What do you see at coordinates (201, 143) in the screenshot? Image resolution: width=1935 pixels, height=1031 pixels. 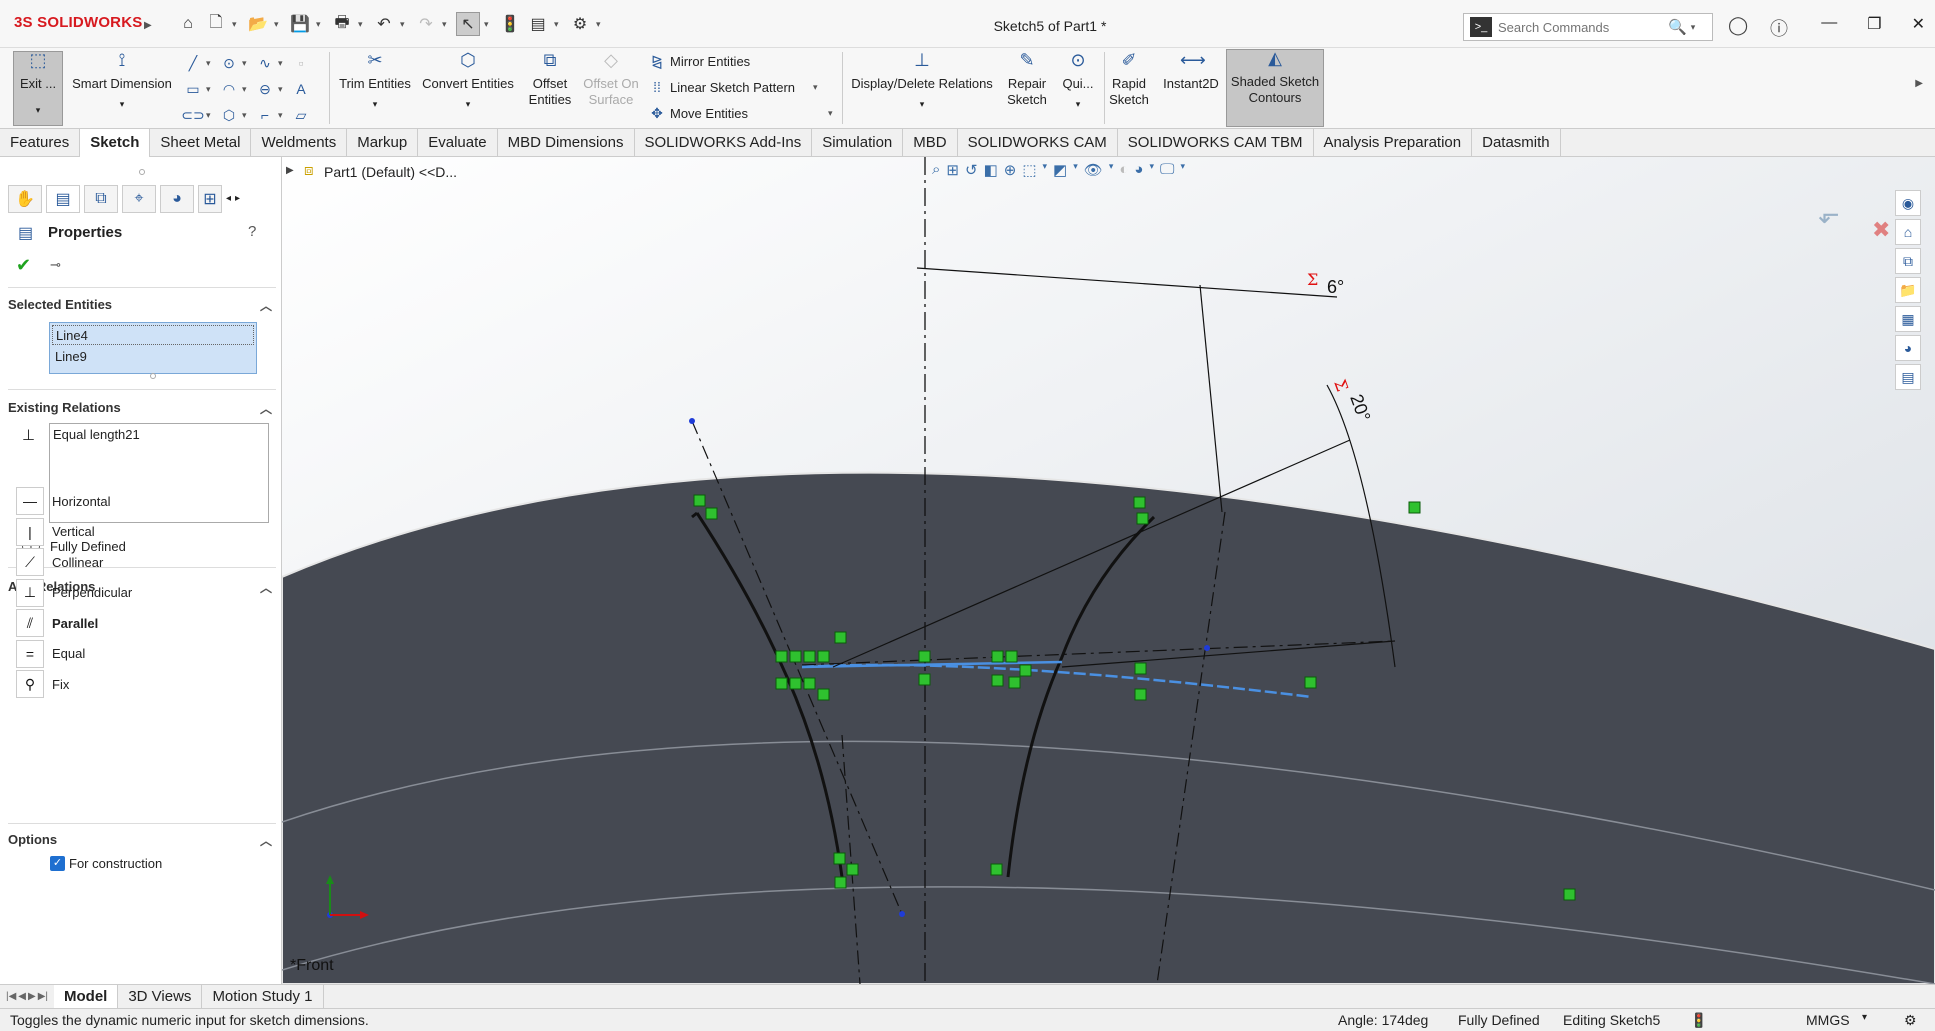 I see `tab-sheet-metal: Sheet Metal` at bounding box center [201, 143].